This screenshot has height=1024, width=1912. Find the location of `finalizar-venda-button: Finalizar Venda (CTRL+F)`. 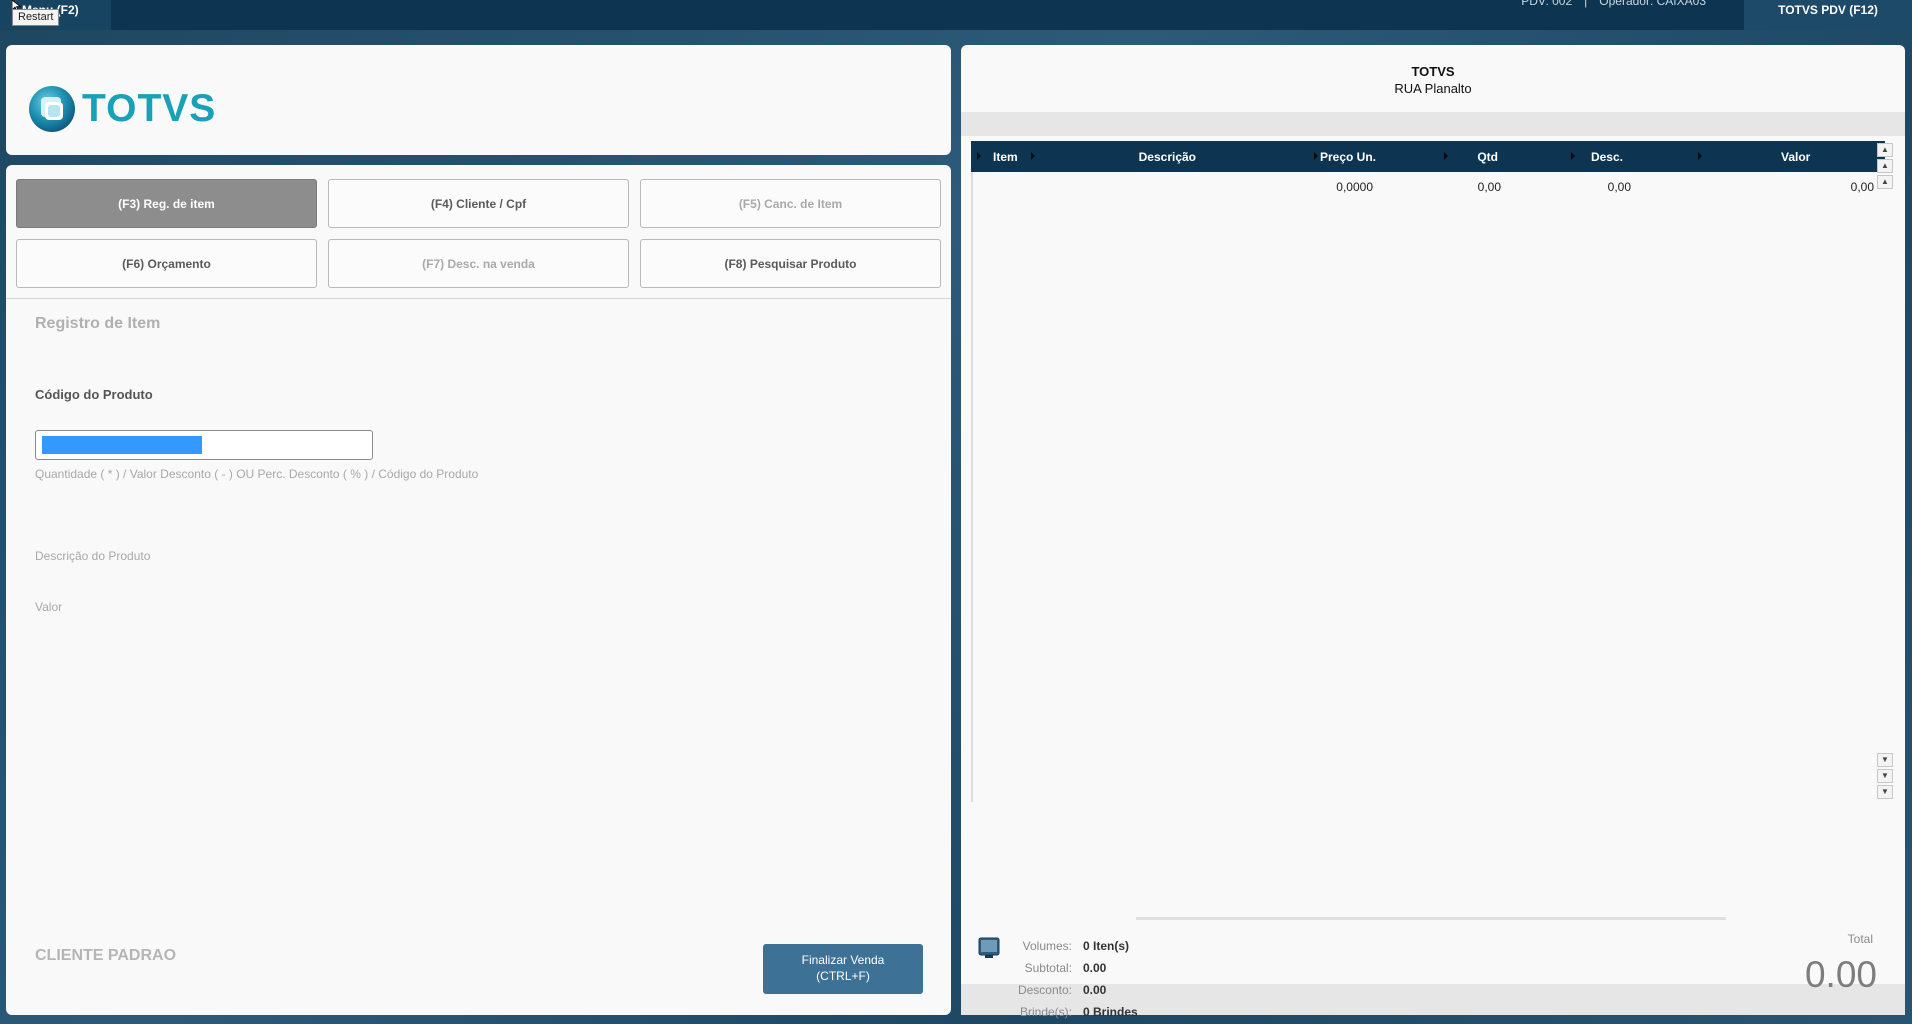

finalizar-venda-button: Finalizar Venda (CTRL+F) is located at coordinates (843, 969).